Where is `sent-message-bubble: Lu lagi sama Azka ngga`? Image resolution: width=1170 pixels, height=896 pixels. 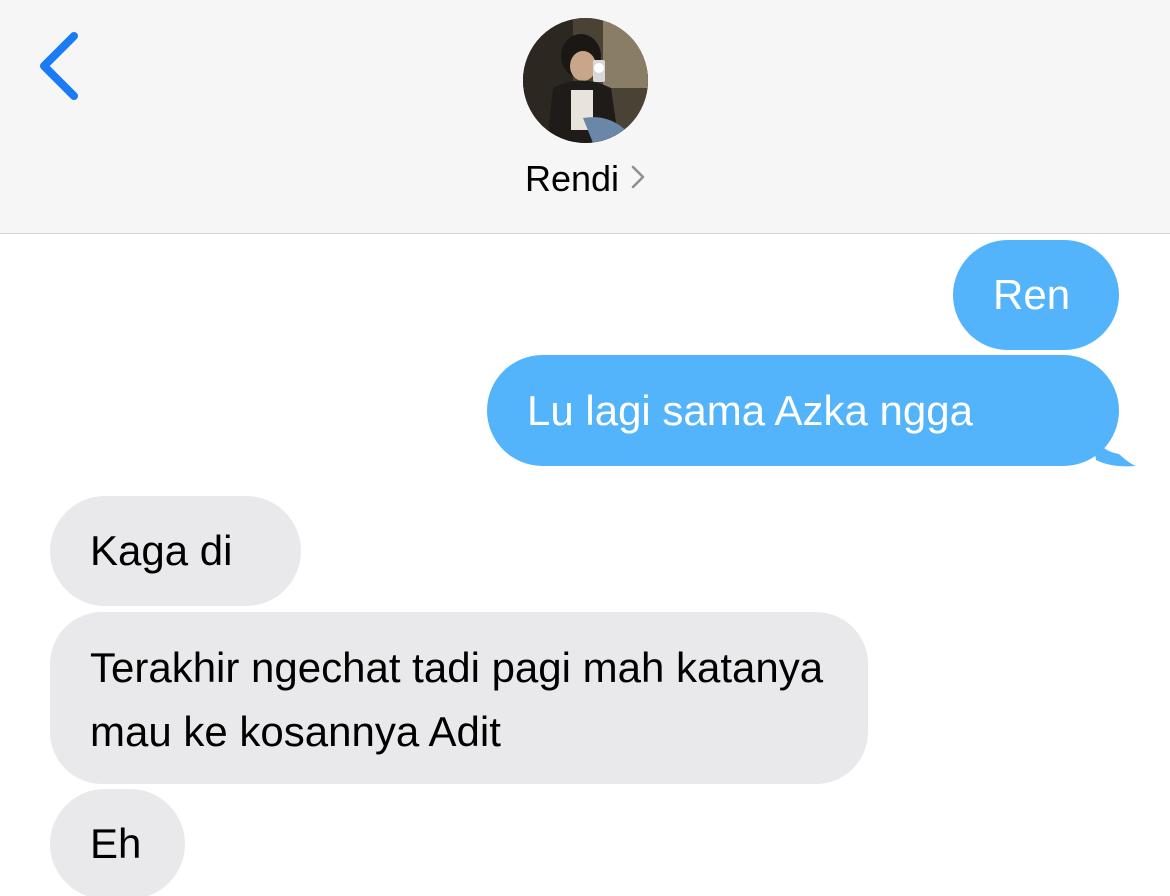
sent-message-bubble: Lu lagi sama Azka ngga is located at coordinates (803, 410).